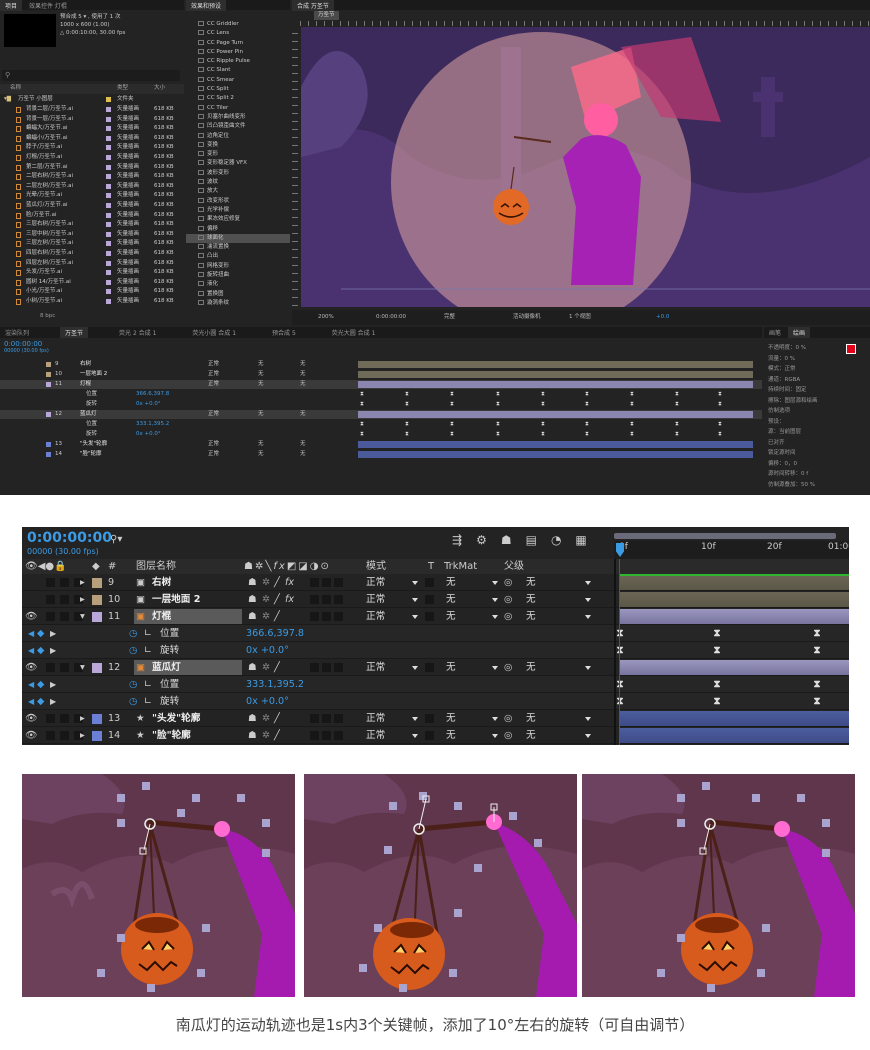 Image resolution: width=870 pixels, height=1050 pixels. What do you see at coordinates (238, 201) in the screenshot?
I see `effect-item: 改变形状` at bounding box center [238, 201].